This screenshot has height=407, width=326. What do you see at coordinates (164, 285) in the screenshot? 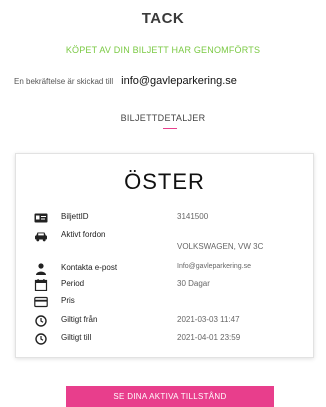
I see `detail-row-period: Period 30 Dagar` at bounding box center [164, 285].